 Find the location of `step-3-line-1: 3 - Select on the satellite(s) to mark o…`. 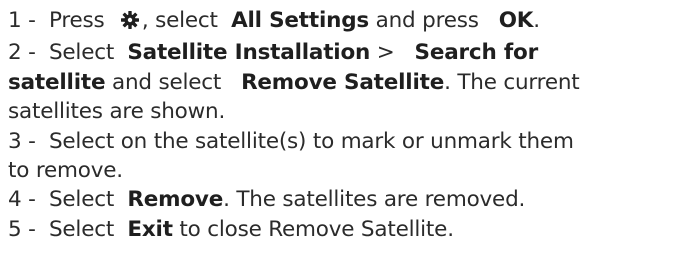

step-3-line-1: 3 - Select on the satellite(s) to mark o… is located at coordinates (291, 141).